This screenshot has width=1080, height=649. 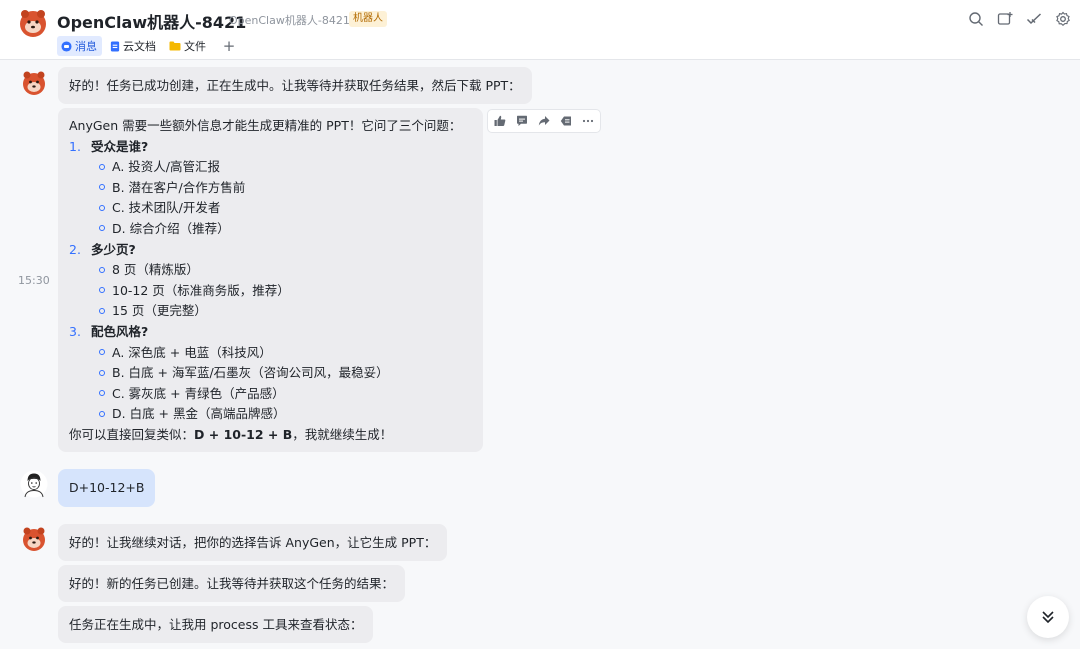 I want to click on message-action-bar, so click(x=544, y=121).